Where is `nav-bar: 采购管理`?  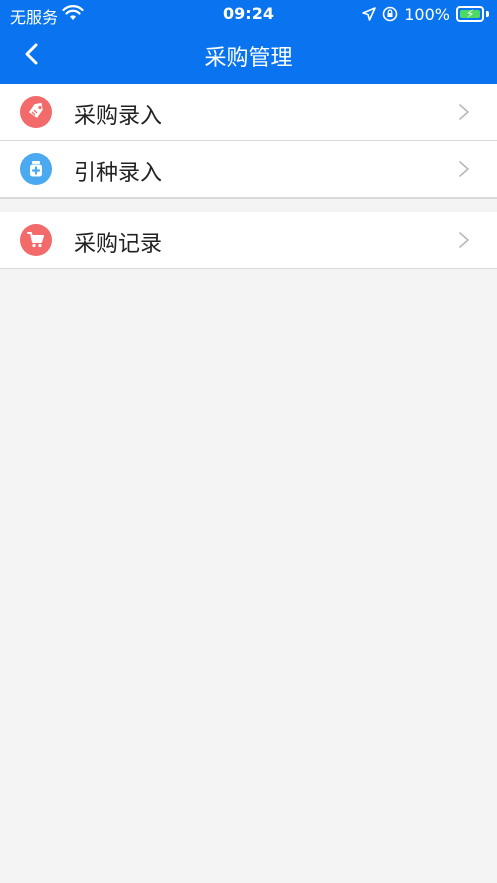
nav-bar: 采购管理 is located at coordinates (248, 56).